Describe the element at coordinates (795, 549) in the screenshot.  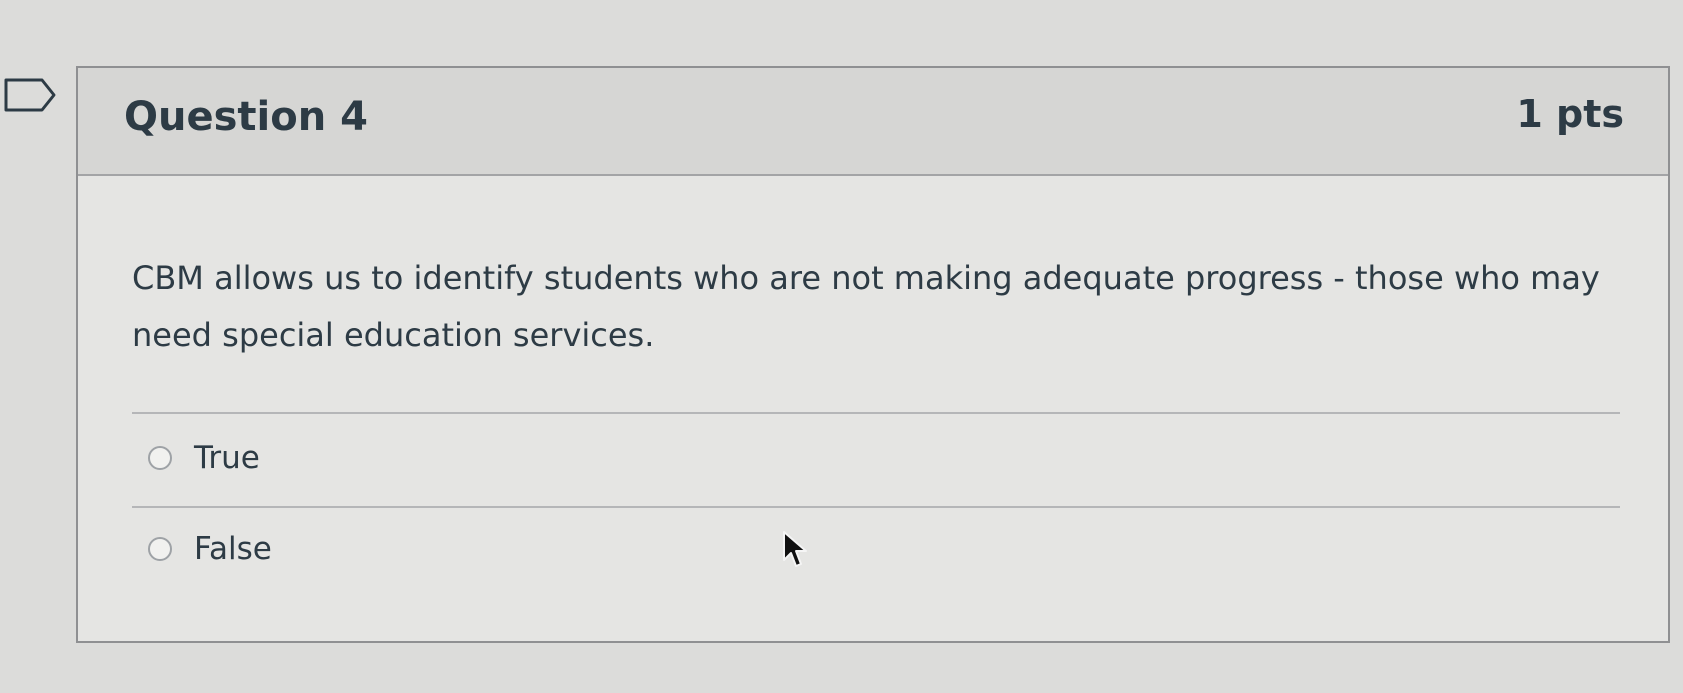
I see `mouse-pointer-icon` at that location.